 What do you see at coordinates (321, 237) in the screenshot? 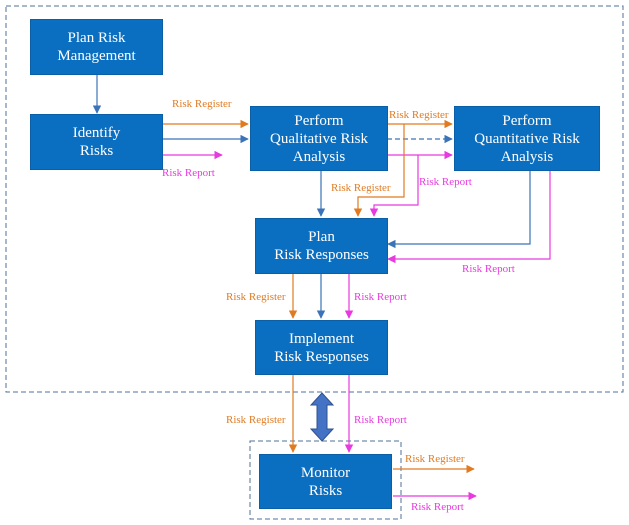
I see `node-text: Plan` at bounding box center [321, 237].